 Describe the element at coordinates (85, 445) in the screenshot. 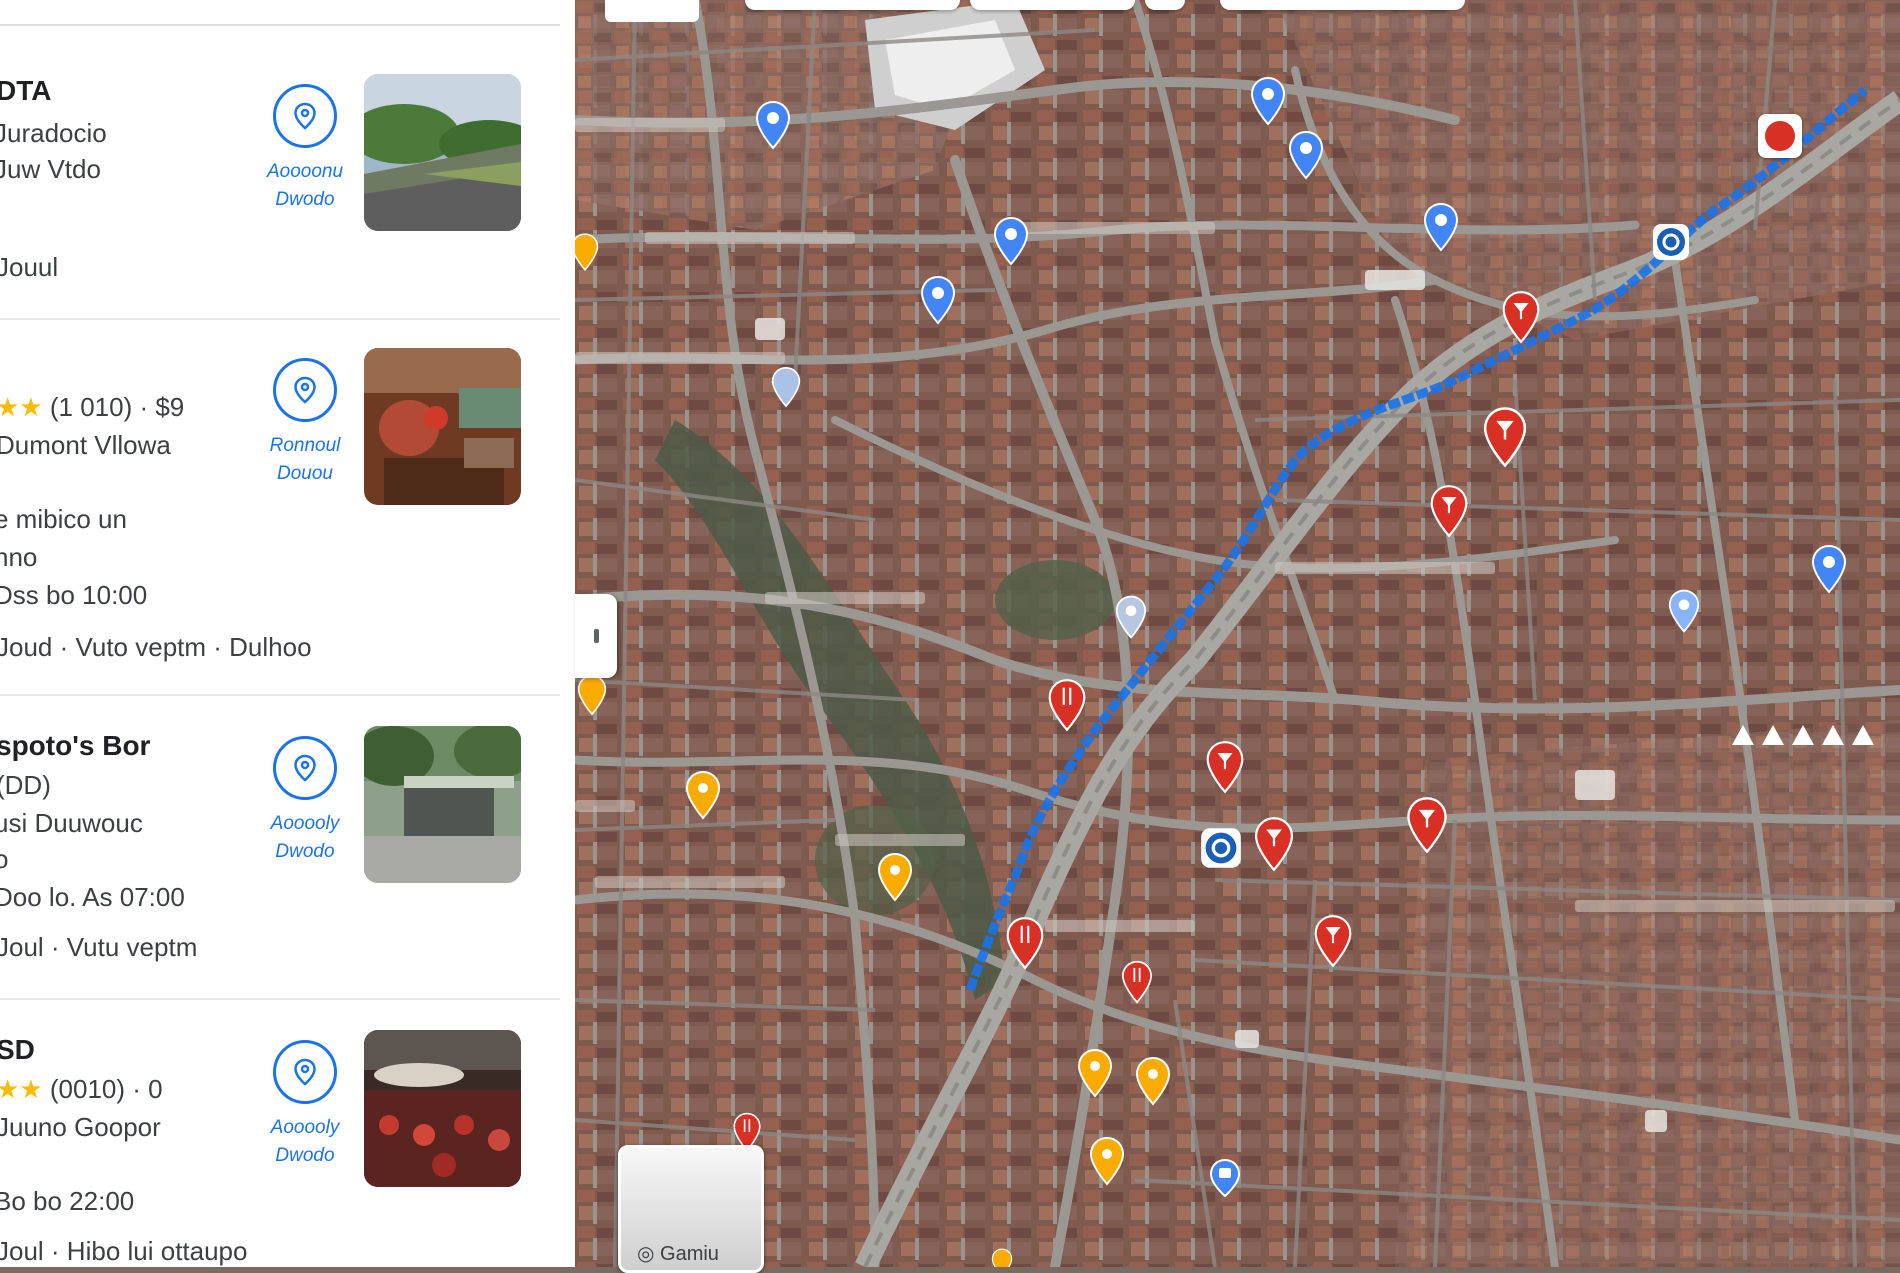

I see `result-line: Dumont Vllowa` at that location.